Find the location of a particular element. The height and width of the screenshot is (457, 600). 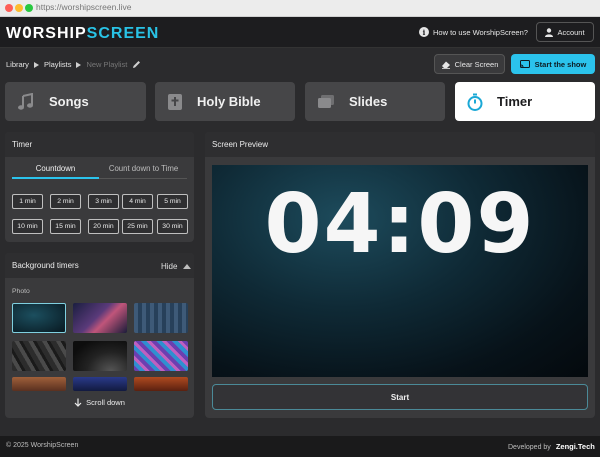

timer-panel-title: Timer is located at coordinates (99, 144).